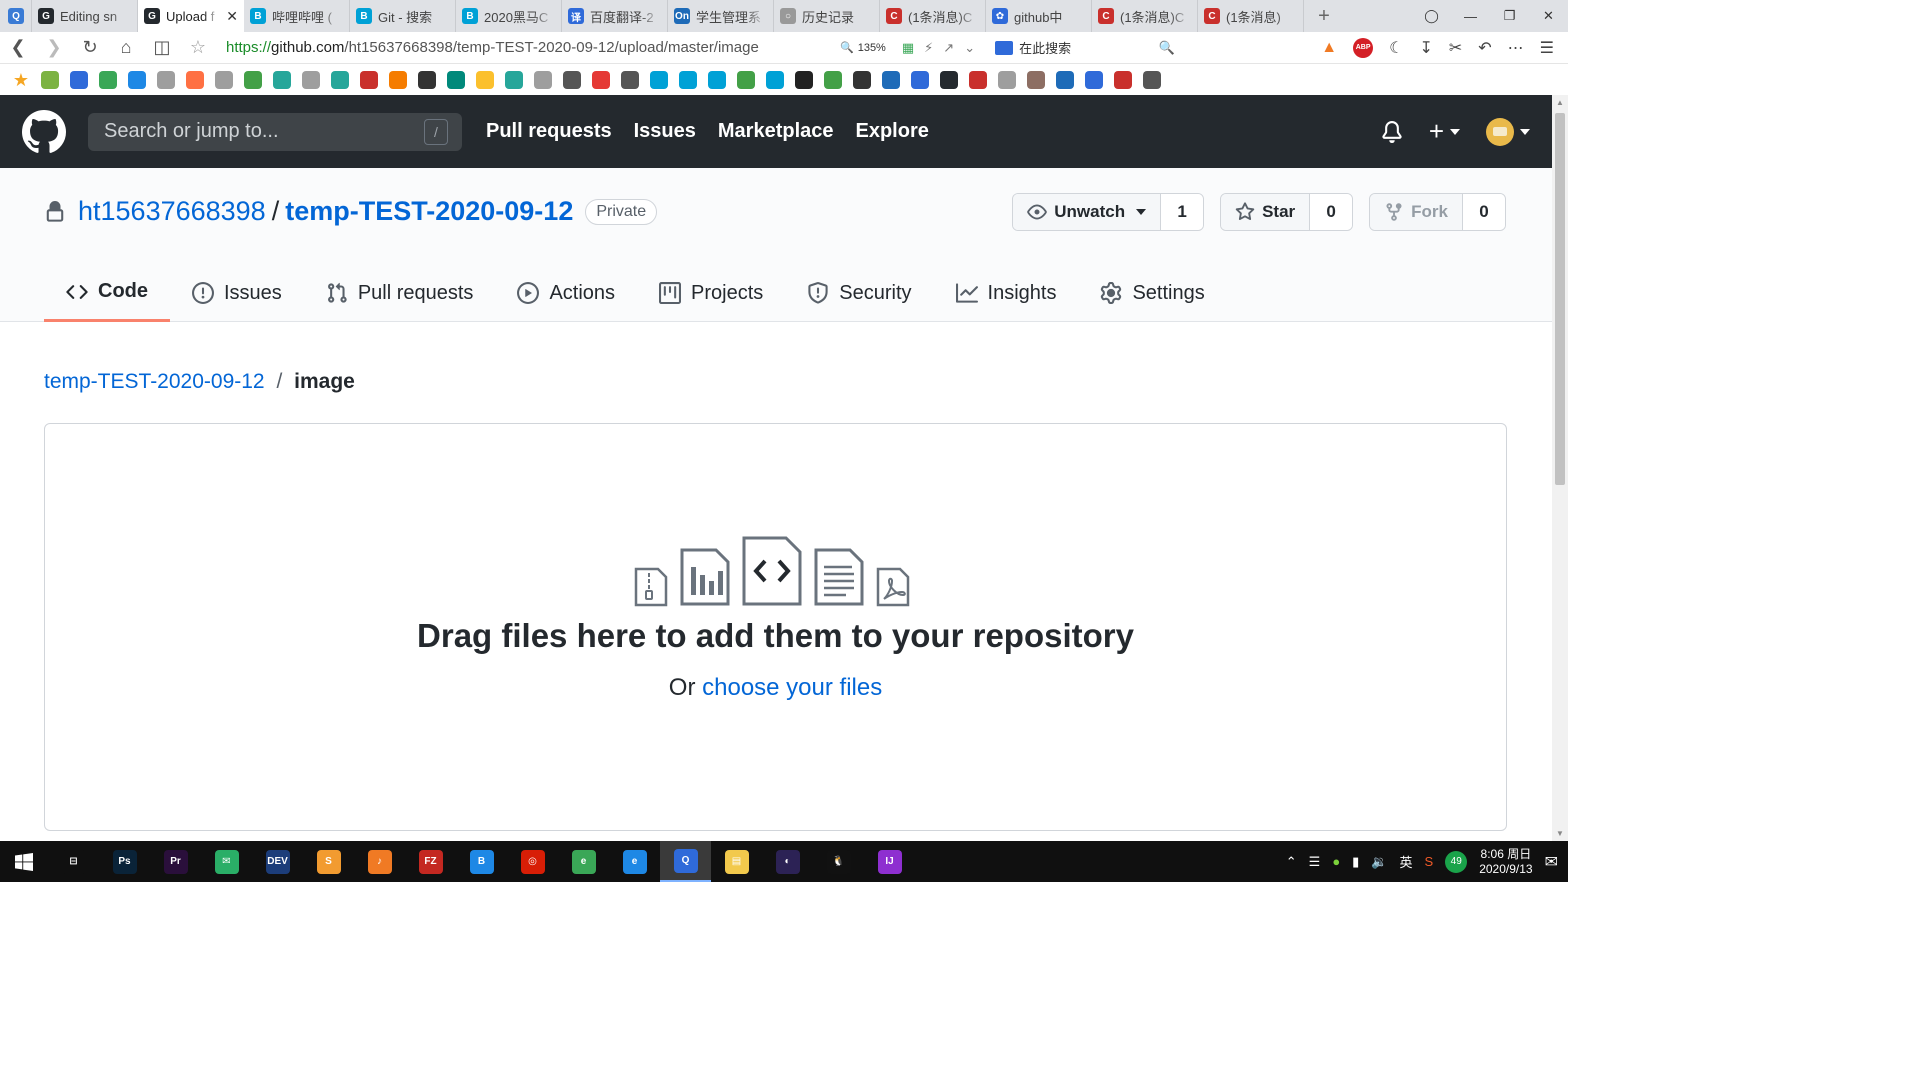  I want to click on browser-tab: C (1条消息)C, so click(1145, 16).